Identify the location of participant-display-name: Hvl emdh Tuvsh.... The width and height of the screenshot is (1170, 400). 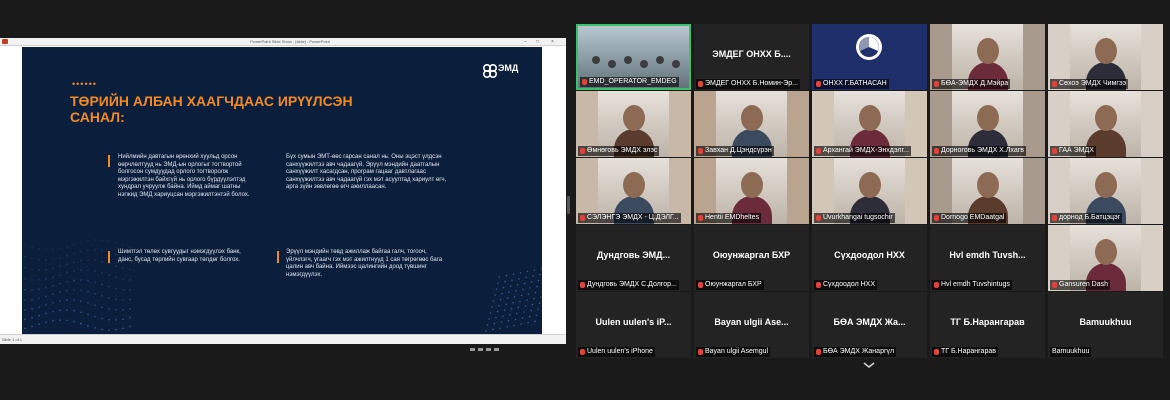
(987, 255).